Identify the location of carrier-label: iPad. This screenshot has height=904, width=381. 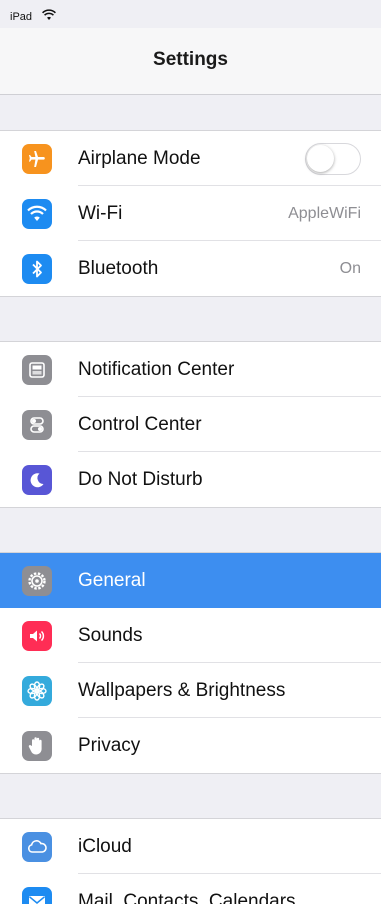
(21, 17).